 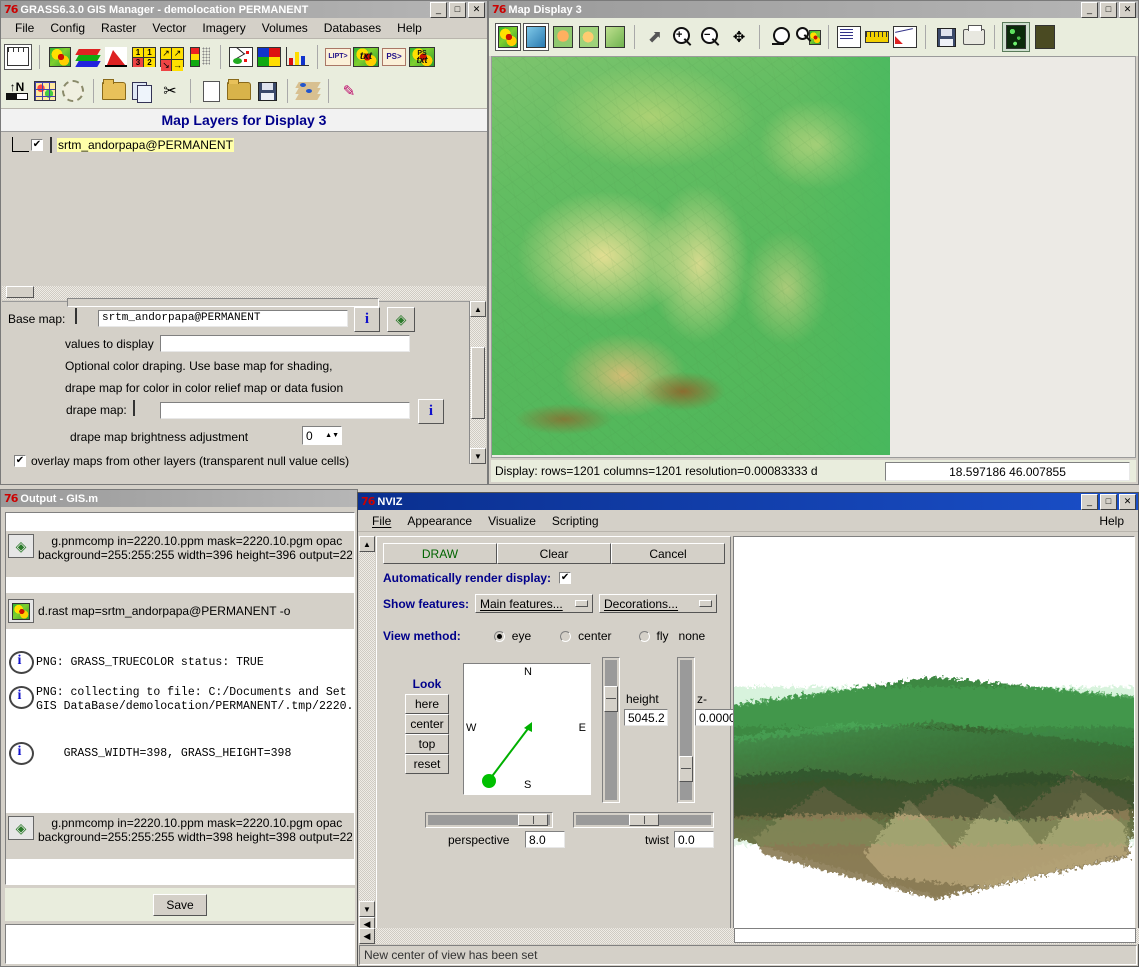 What do you see at coordinates (267, 91) in the screenshot?
I see `save-file-icon` at bounding box center [267, 91].